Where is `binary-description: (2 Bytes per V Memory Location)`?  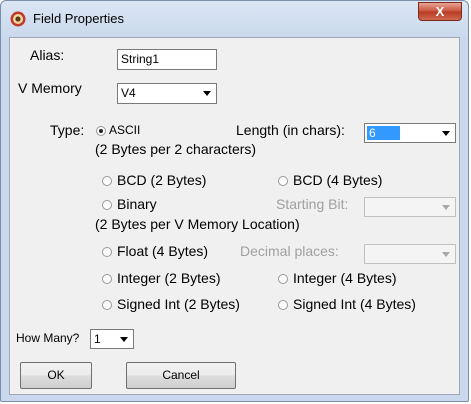
binary-description: (2 Bytes per V Memory Location) is located at coordinates (197, 224).